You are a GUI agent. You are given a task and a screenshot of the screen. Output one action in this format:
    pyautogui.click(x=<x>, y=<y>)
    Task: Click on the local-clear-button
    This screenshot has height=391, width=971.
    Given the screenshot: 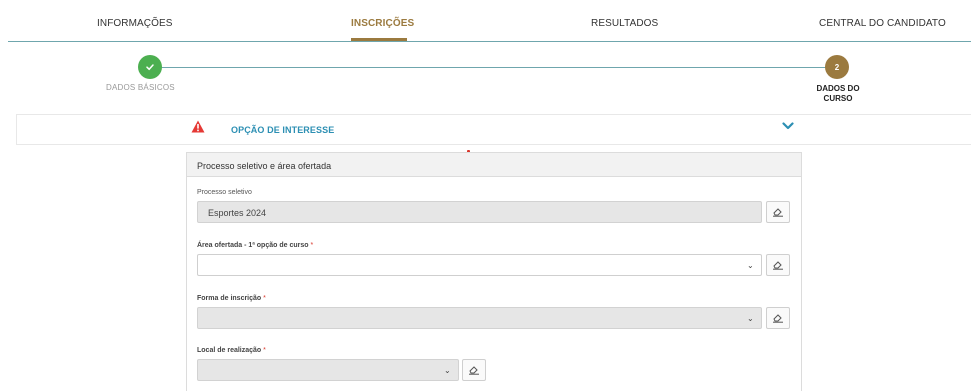 What is the action you would take?
    pyautogui.click(x=474, y=370)
    